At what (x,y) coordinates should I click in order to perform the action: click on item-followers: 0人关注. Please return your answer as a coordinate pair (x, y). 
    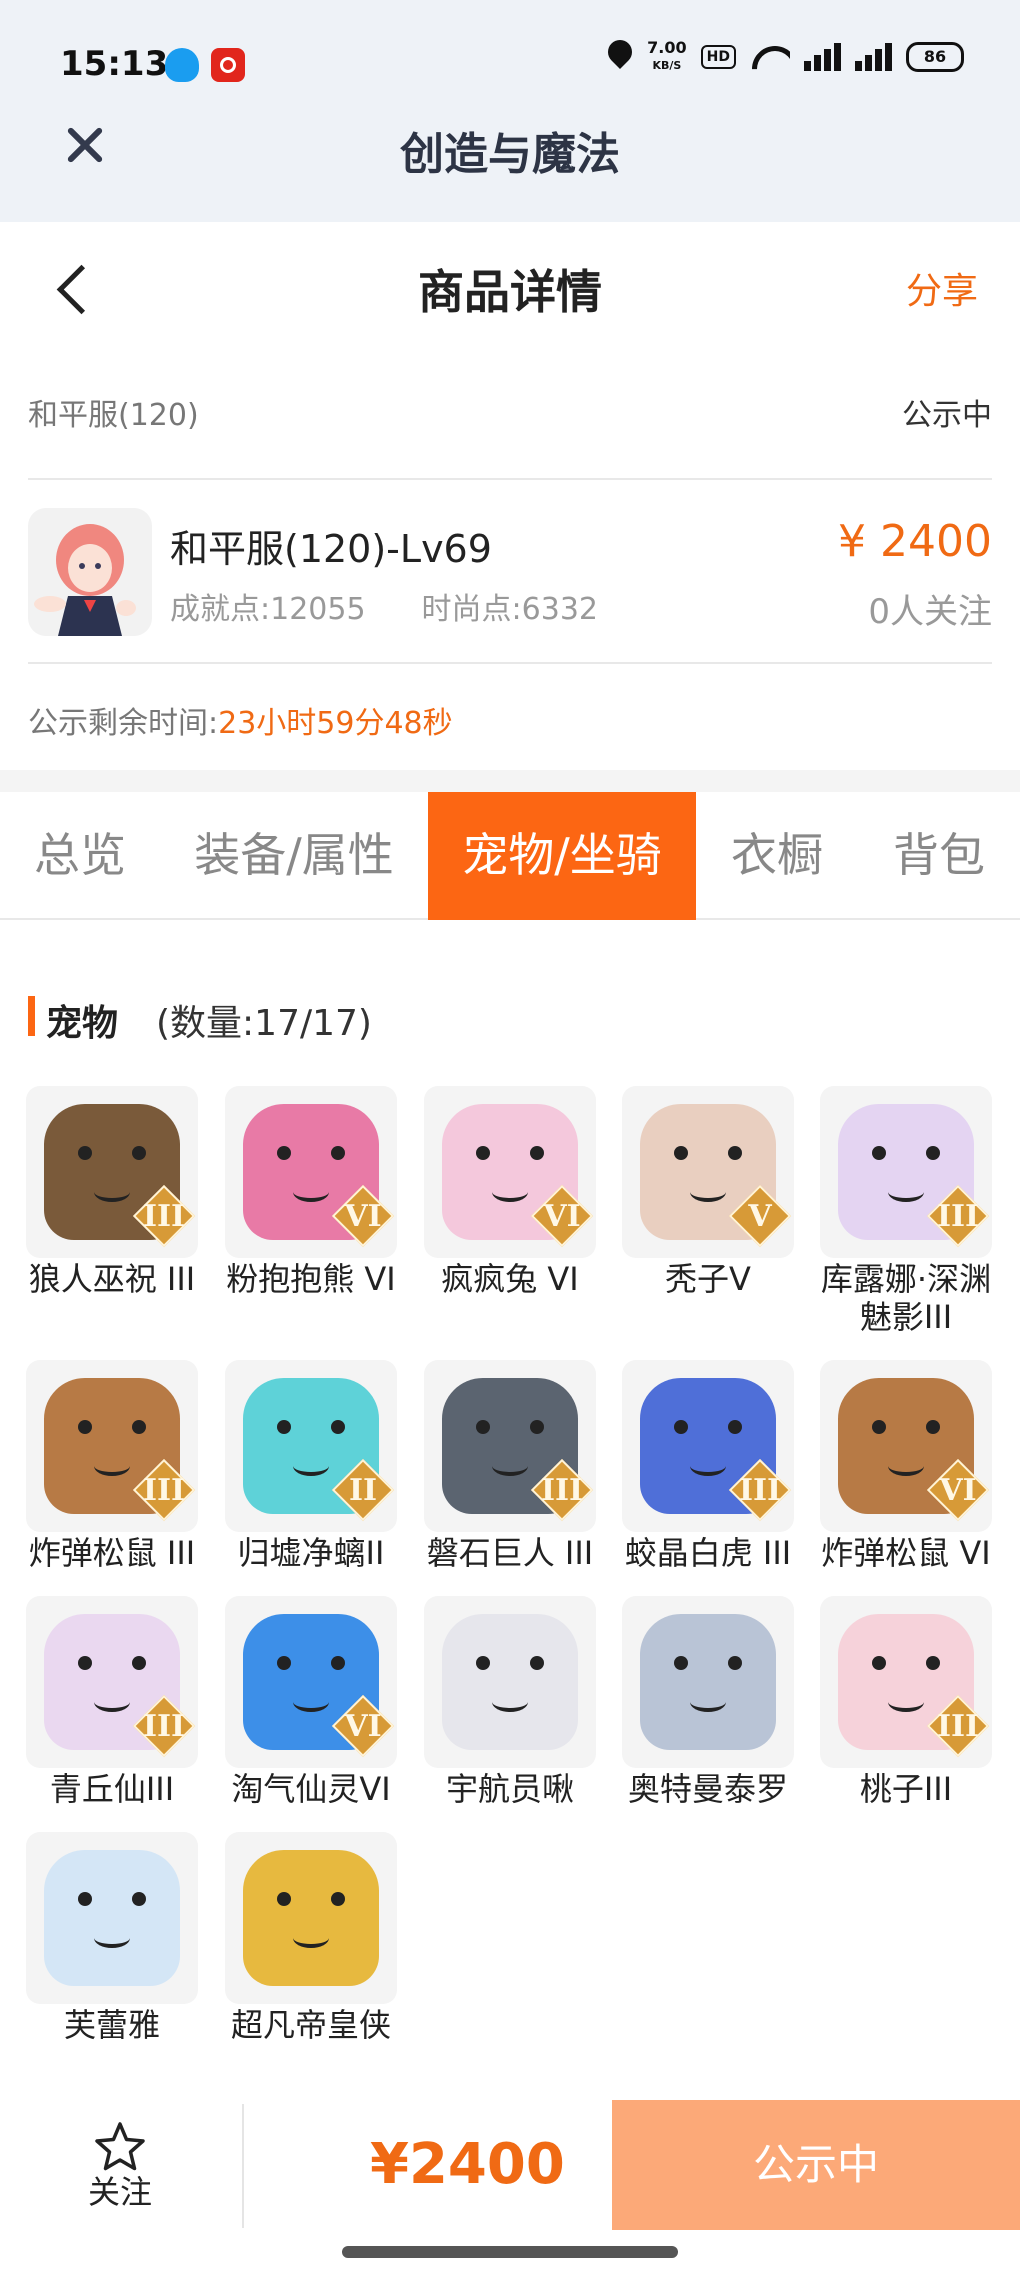
    Looking at the image, I should click on (930, 612).